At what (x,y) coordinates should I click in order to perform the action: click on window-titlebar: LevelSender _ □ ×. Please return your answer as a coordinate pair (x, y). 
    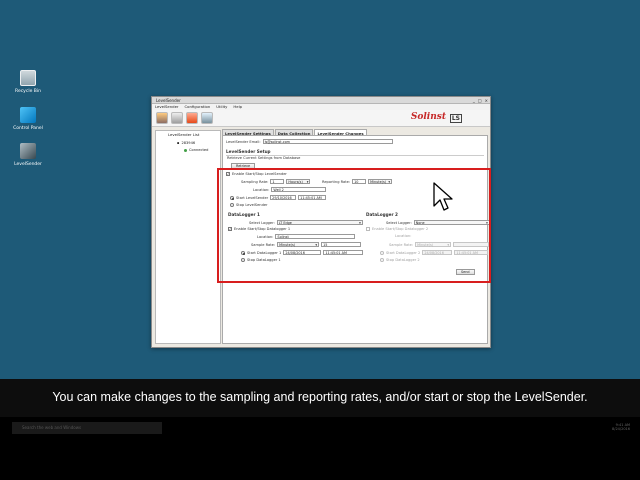
    Looking at the image, I should click on (321, 100).